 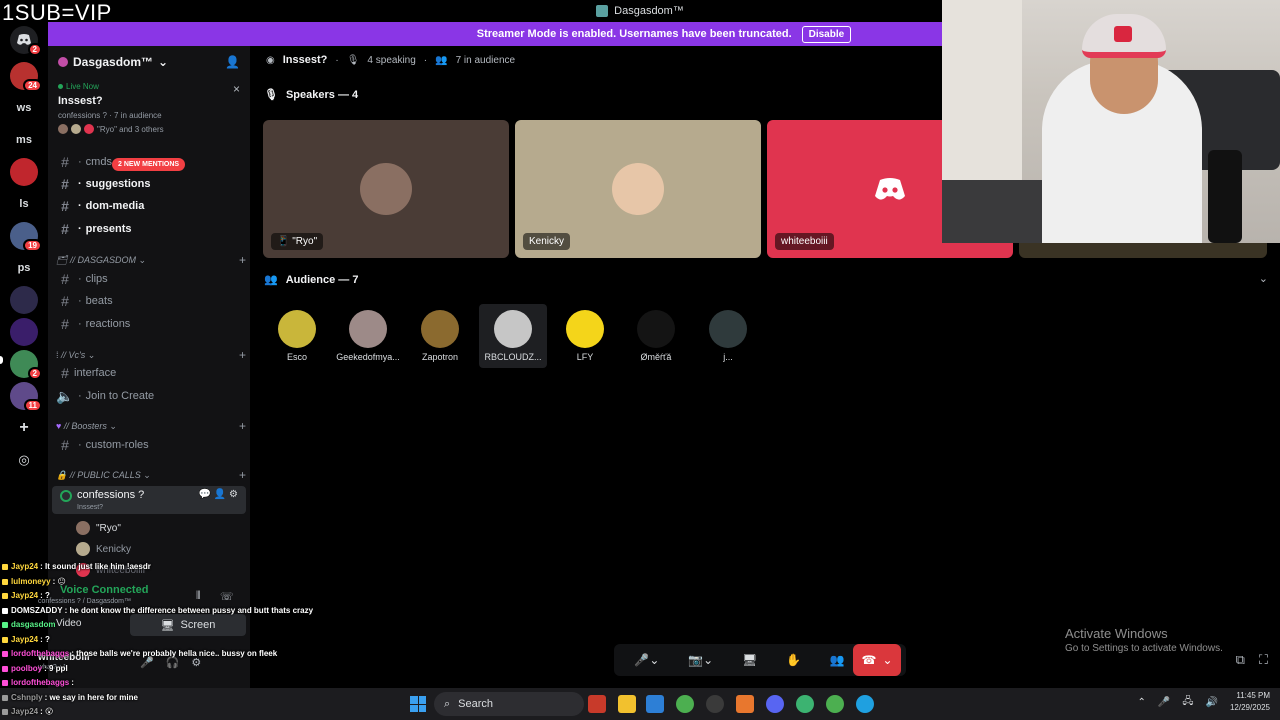 What do you see at coordinates (1250, 702) in the screenshot?
I see `clock: 11:45 PM 12/29/2025` at bounding box center [1250, 702].